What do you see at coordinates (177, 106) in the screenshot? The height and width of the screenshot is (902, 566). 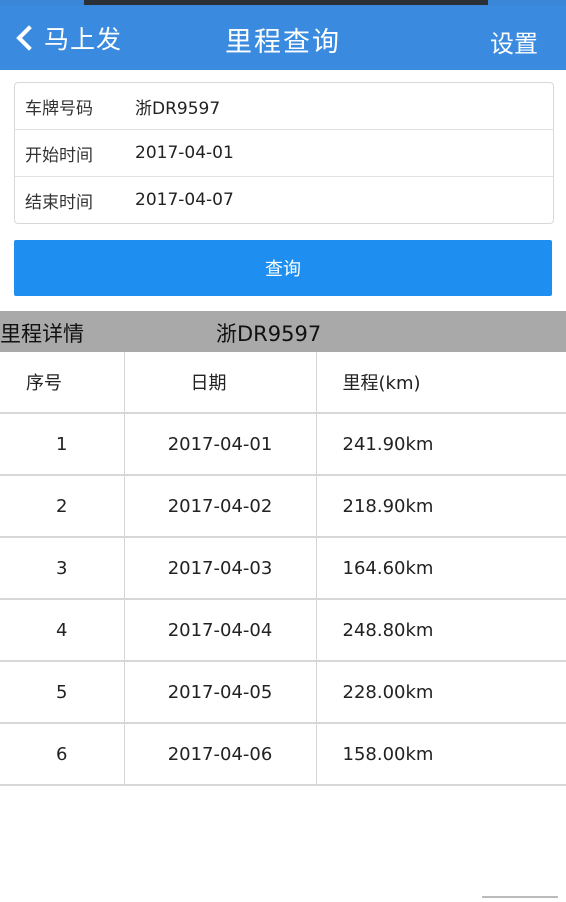 I see `plate-field: 浙DR9597` at bounding box center [177, 106].